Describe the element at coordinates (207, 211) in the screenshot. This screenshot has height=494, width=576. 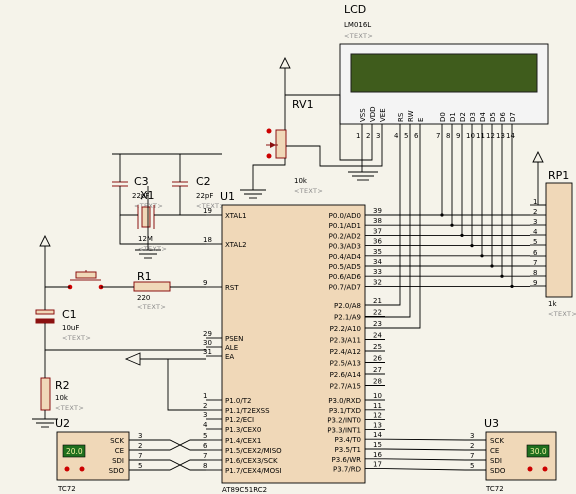
I see `u1-pin-number: 19` at that location.